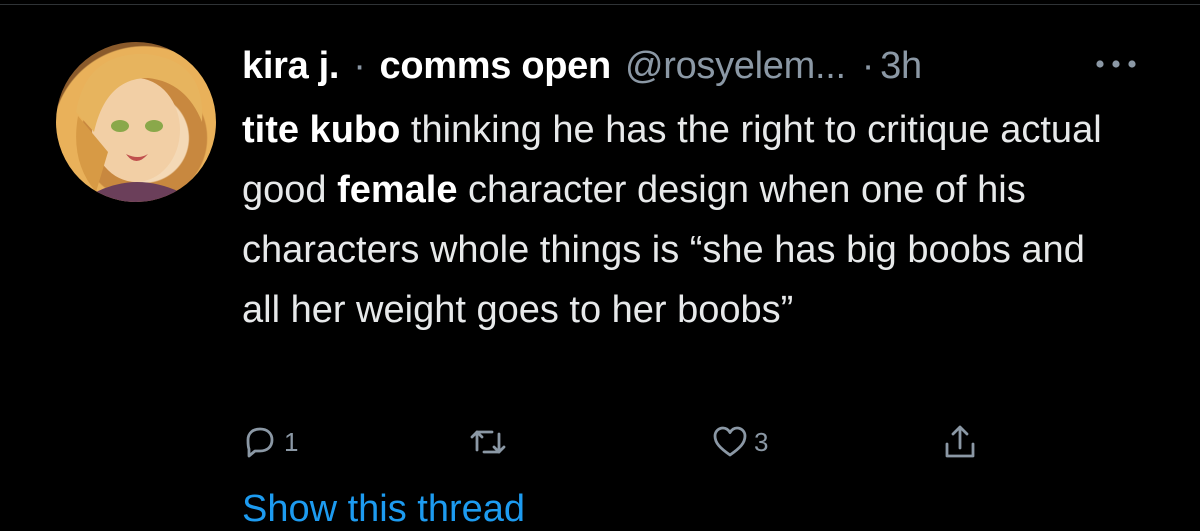 The width and height of the screenshot is (1200, 531). I want to click on retweet-button, so click(490, 442).